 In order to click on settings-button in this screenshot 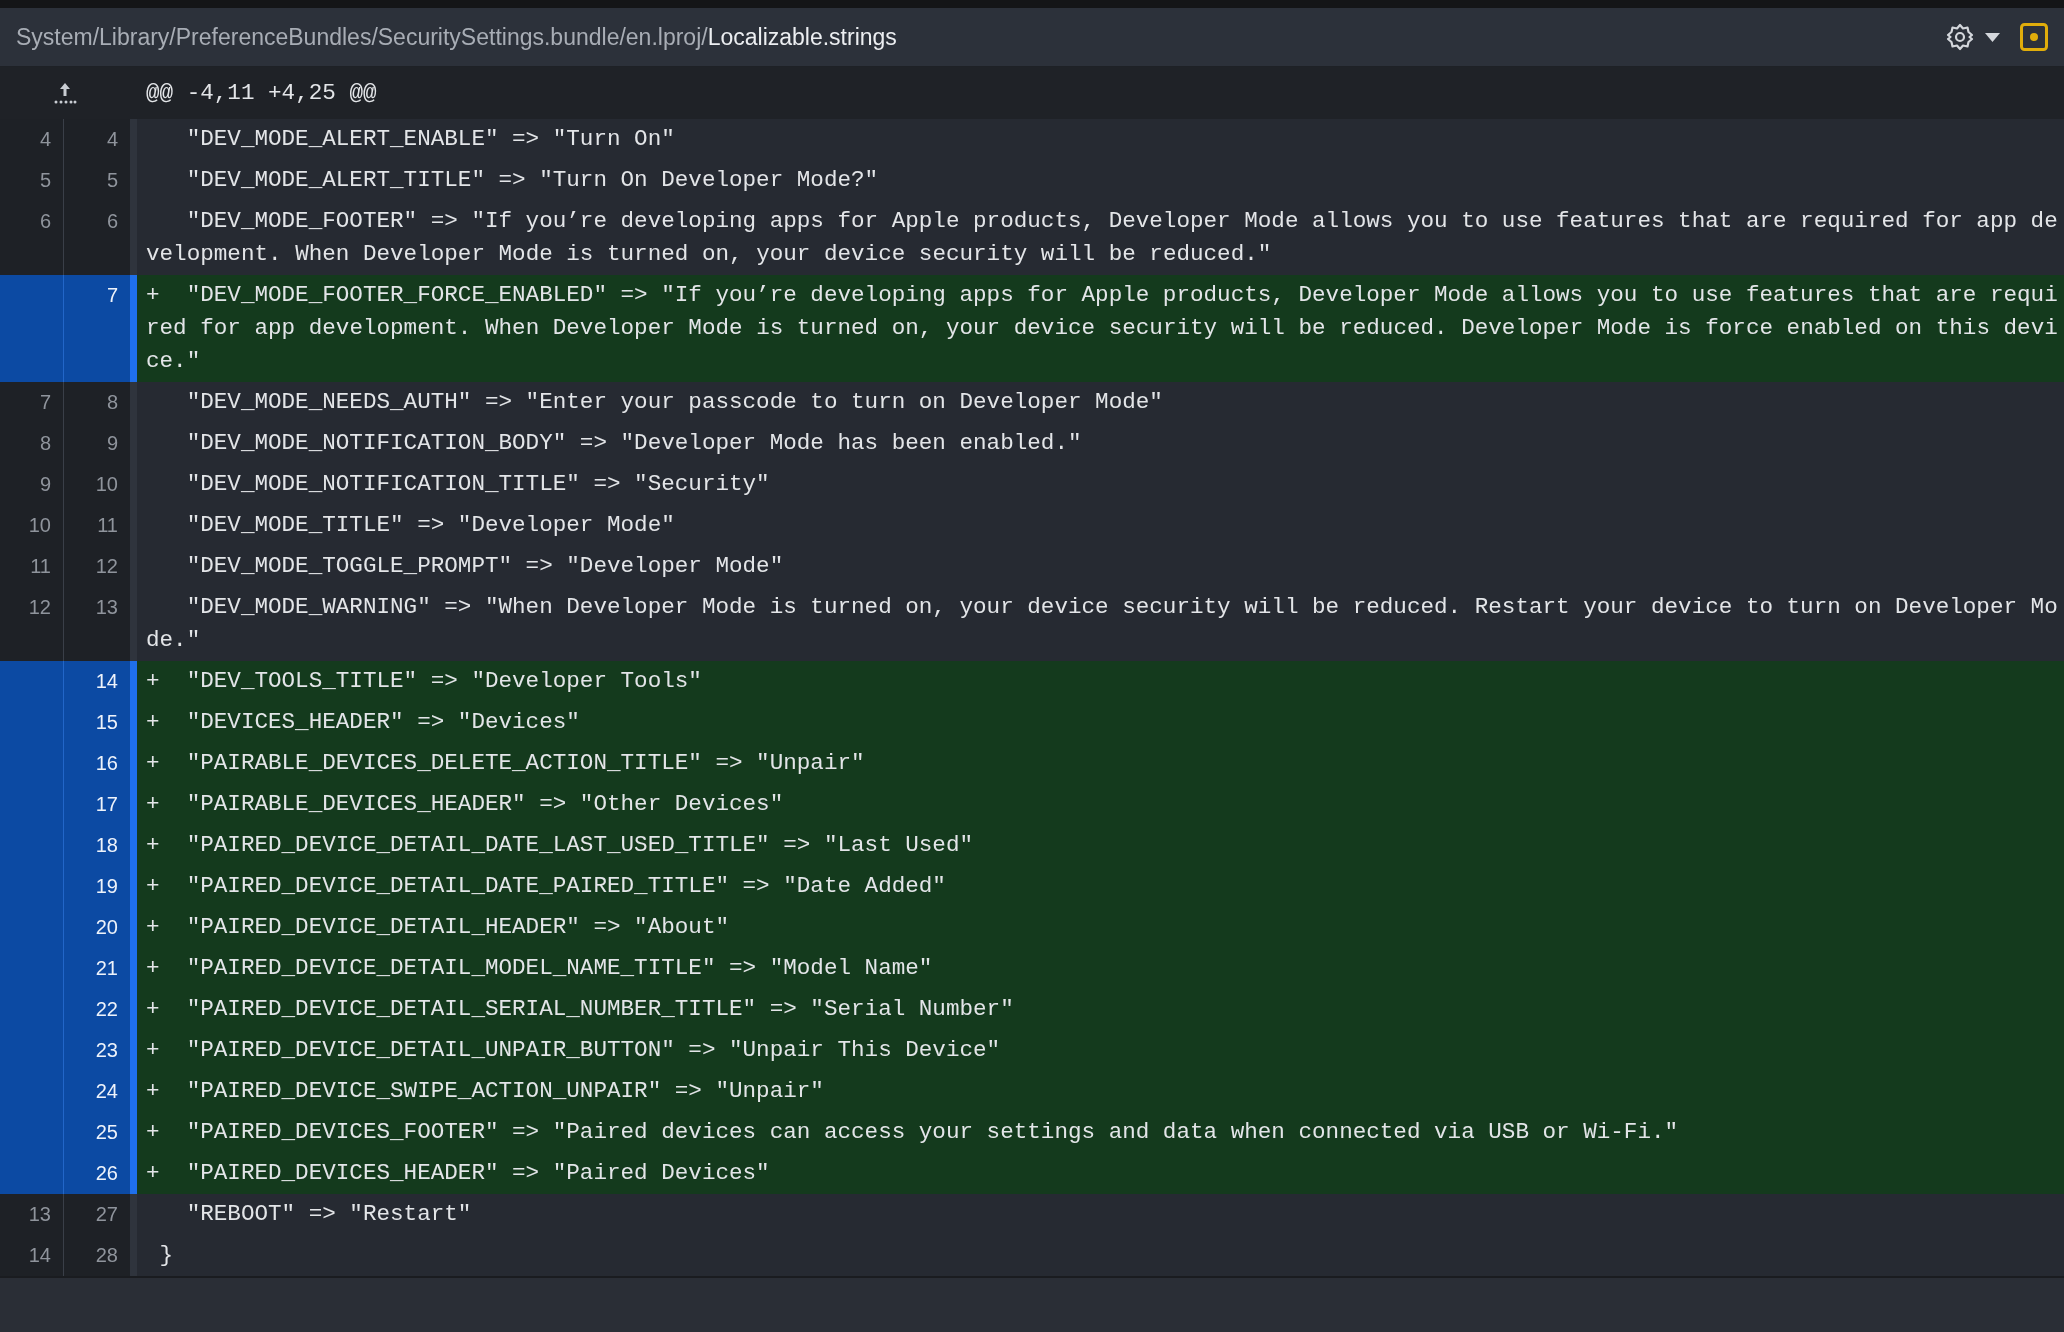, I will do `click(1972, 37)`.